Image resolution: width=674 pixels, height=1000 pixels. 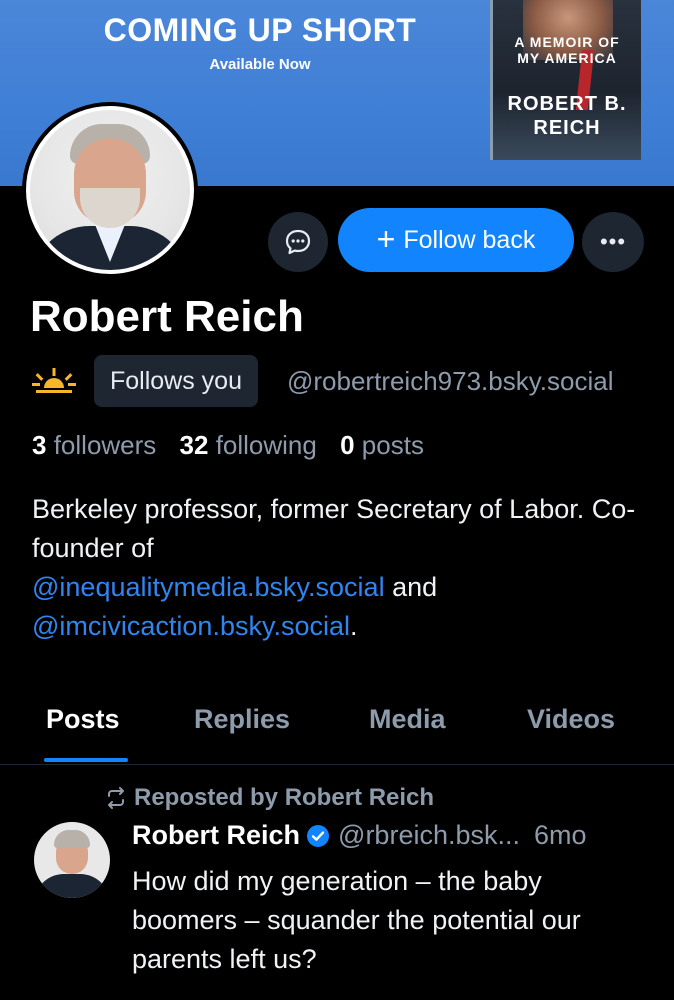 I want to click on post-author-avatar, so click(x=72, y=860).